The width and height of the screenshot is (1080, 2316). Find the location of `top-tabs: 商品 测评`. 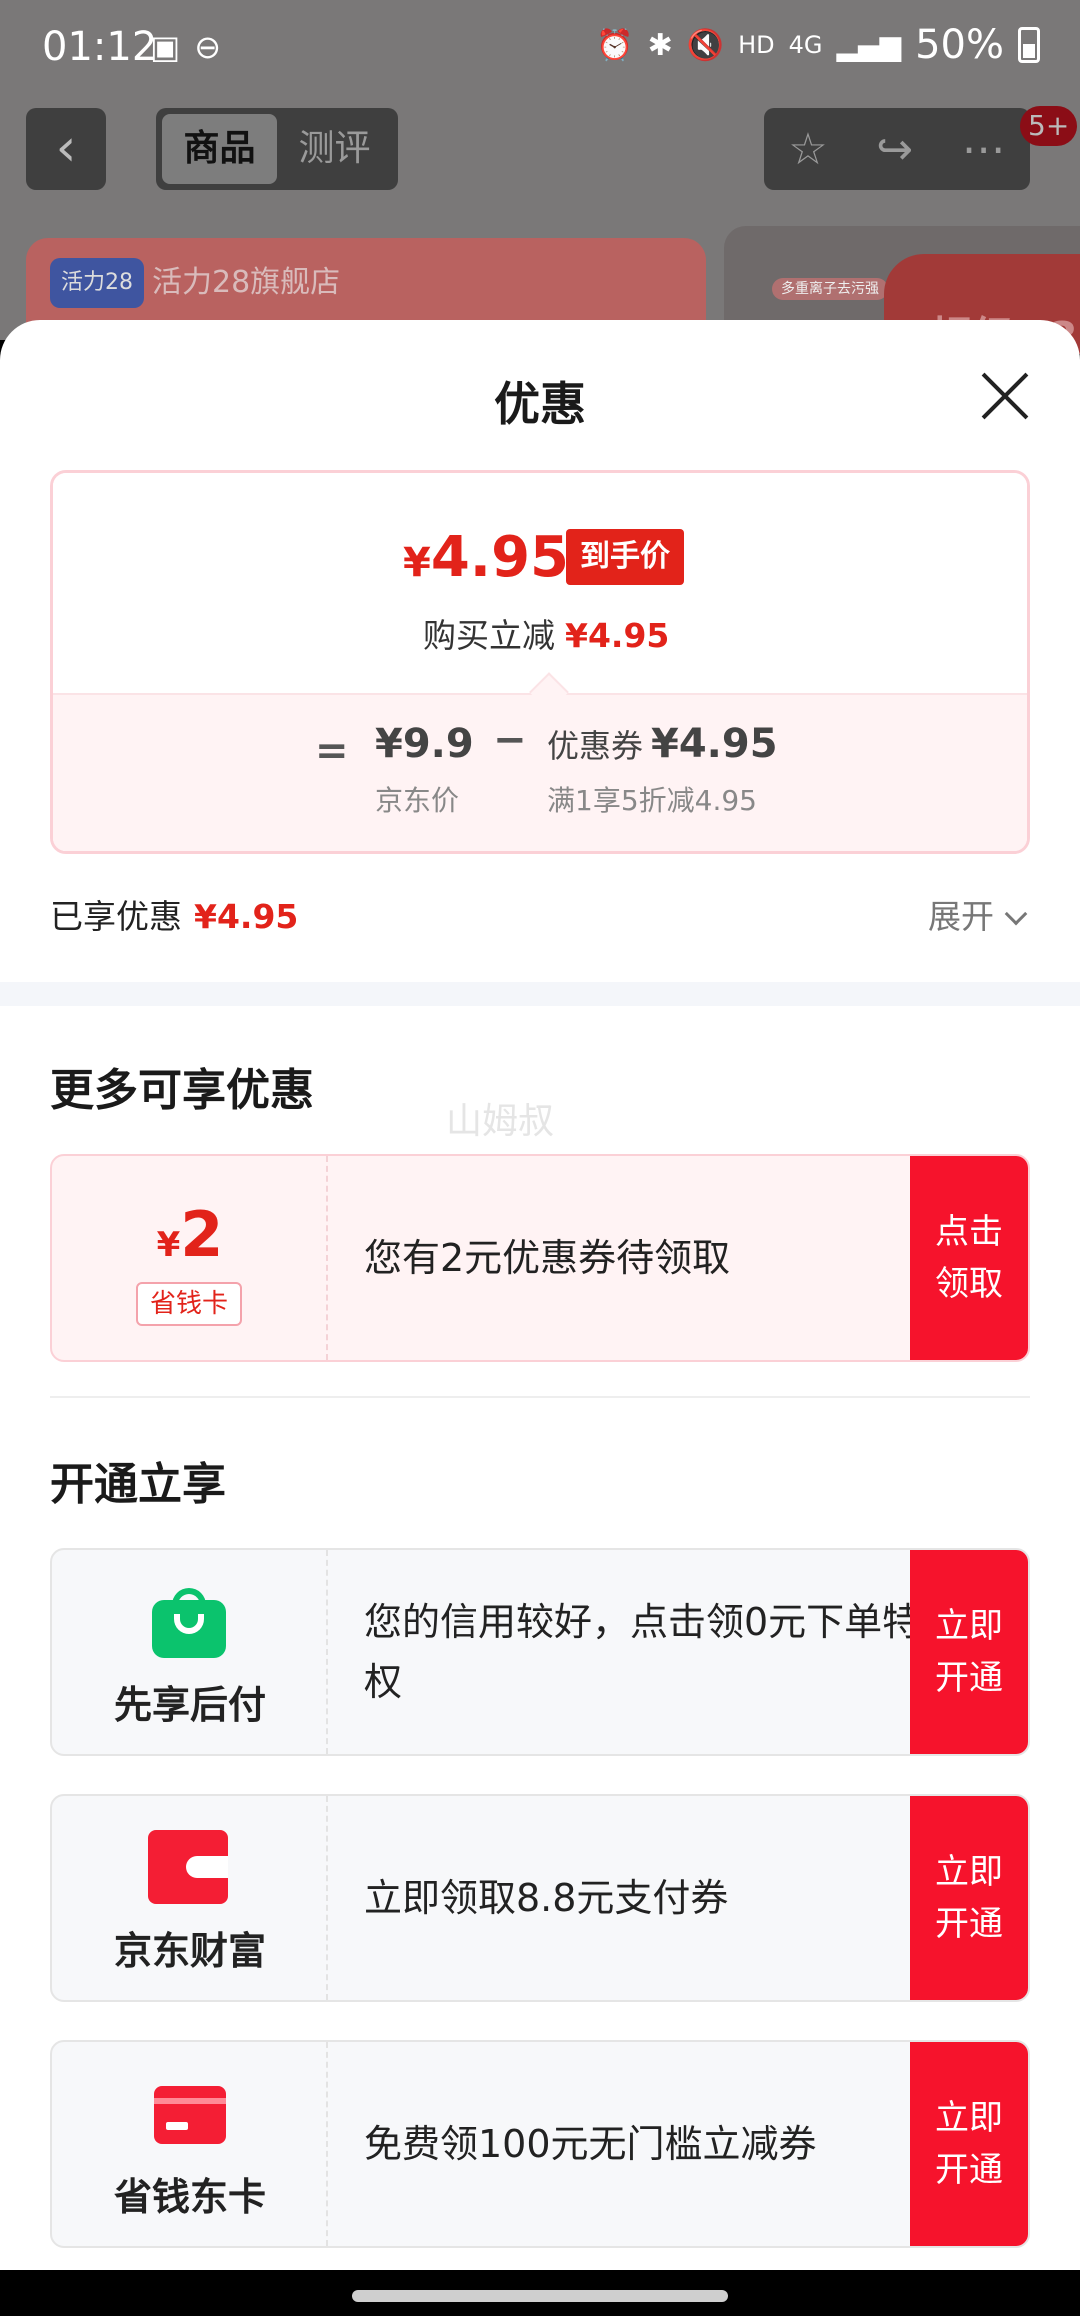

top-tabs: 商品 测评 is located at coordinates (277, 149).